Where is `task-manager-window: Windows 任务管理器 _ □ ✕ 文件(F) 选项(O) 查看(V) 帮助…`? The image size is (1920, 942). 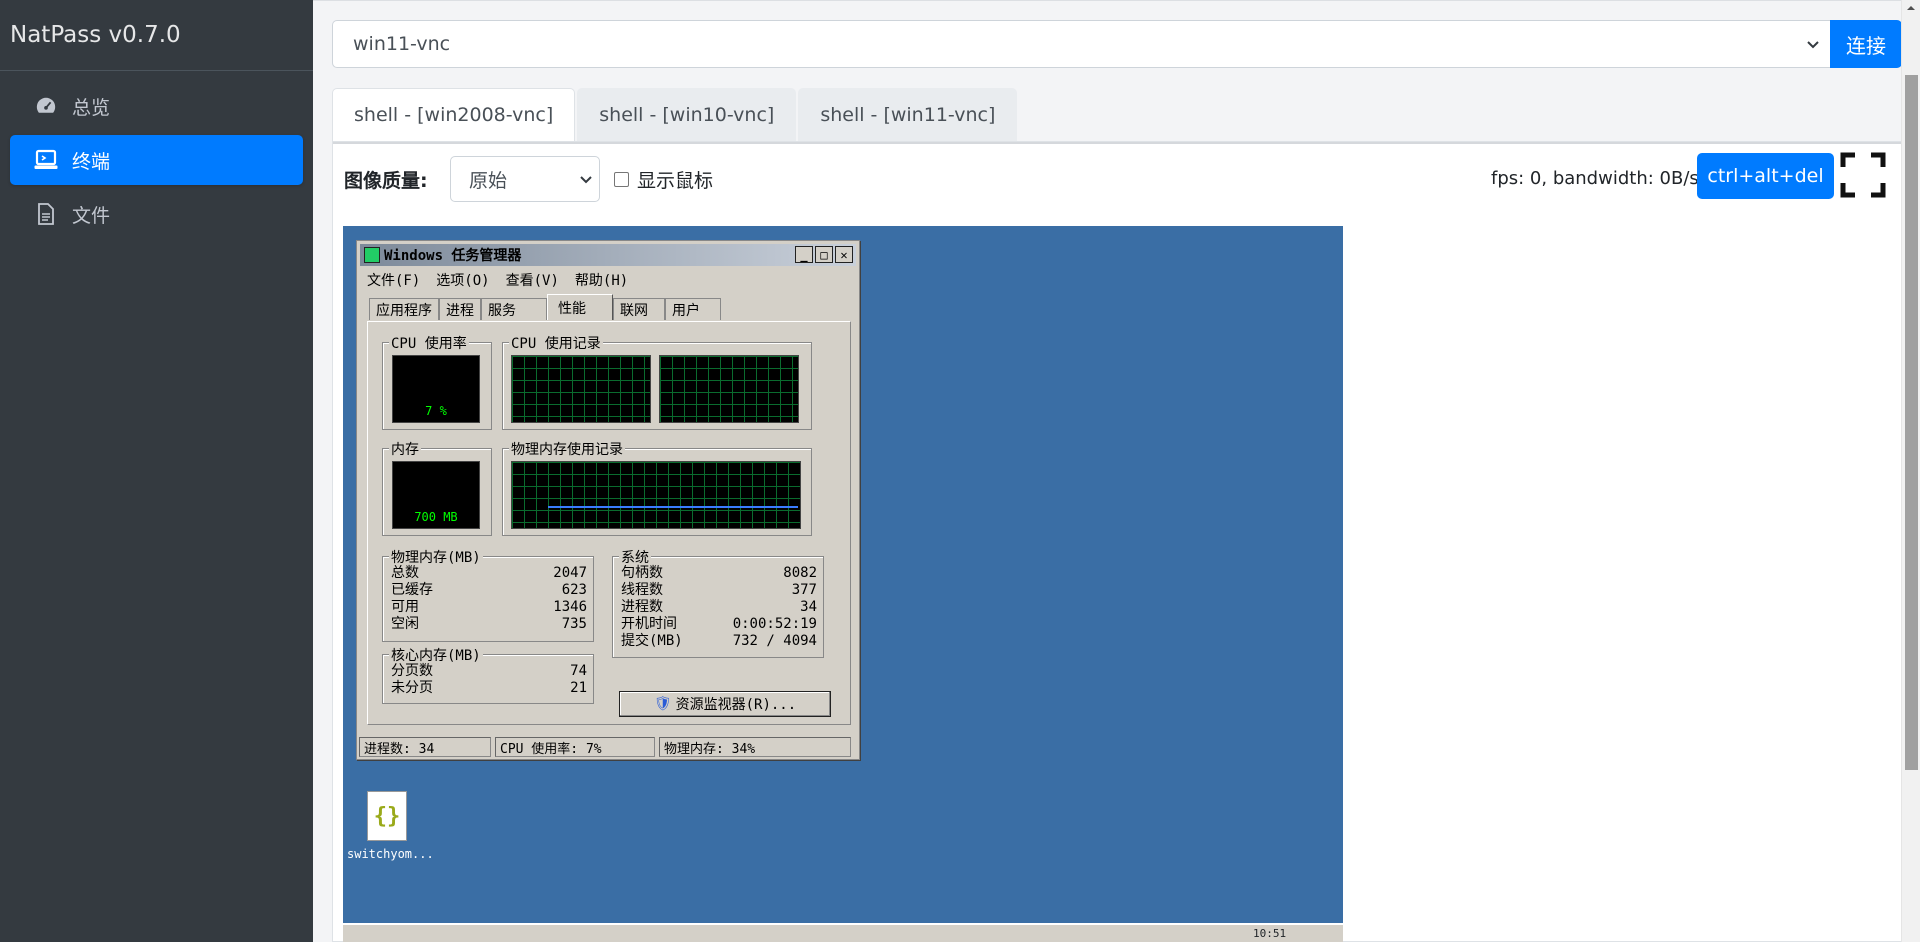
task-manager-window: Windows 任务管理器 _ □ ✕ 文件(F) 选项(O) 查看(V) 帮助… is located at coordinates (608, 500).